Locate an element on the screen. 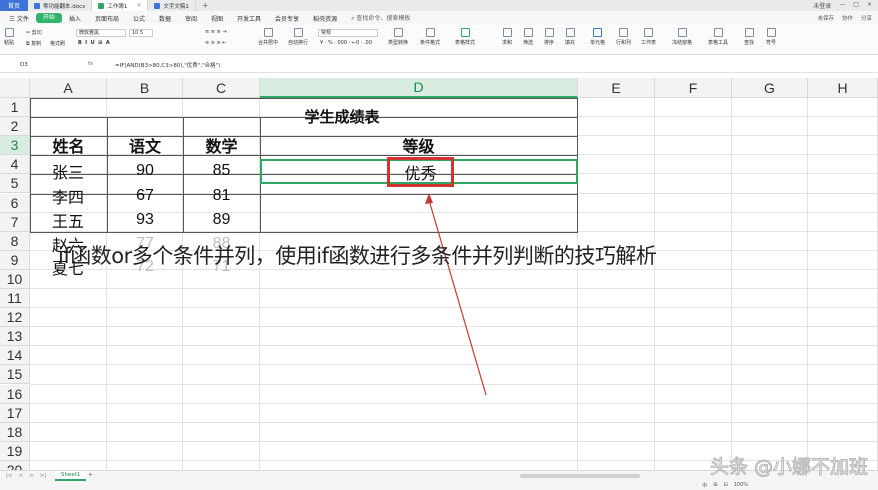  add-sheet-button: + is located at coordinates (90, 475).